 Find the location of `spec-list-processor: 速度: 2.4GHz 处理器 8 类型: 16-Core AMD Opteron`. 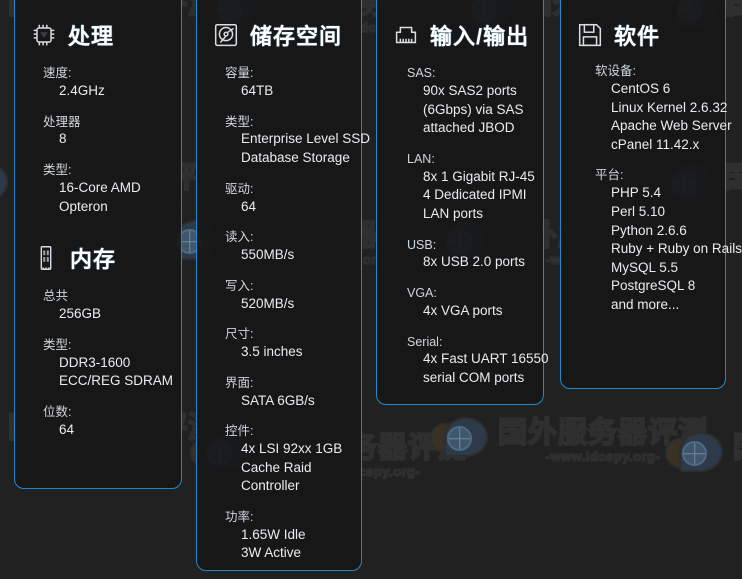

spec-list-processor: 速度: 2.4GHz 处理器 8 类型: 16-Core AMD Opteron is located at coordinates (98, 133).